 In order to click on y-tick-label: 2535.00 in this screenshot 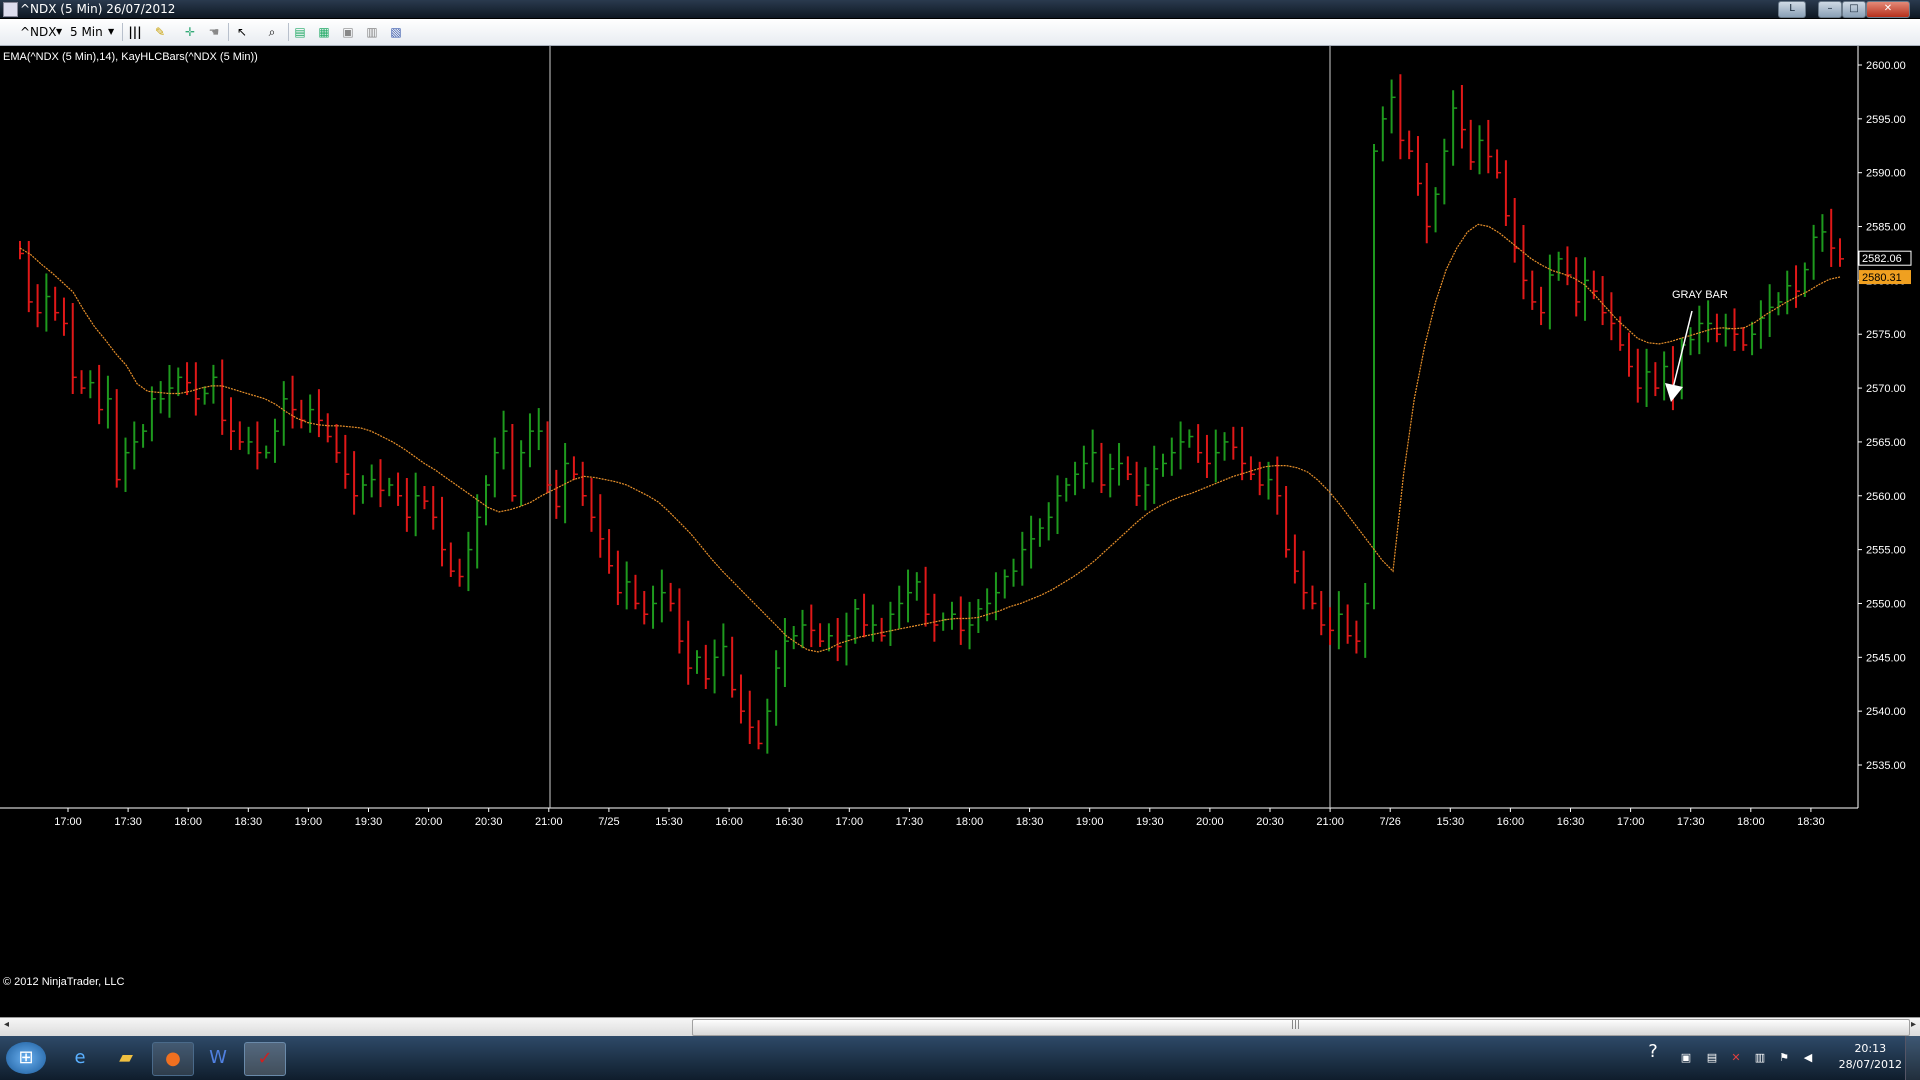, I will do `click(1886, 766)`.